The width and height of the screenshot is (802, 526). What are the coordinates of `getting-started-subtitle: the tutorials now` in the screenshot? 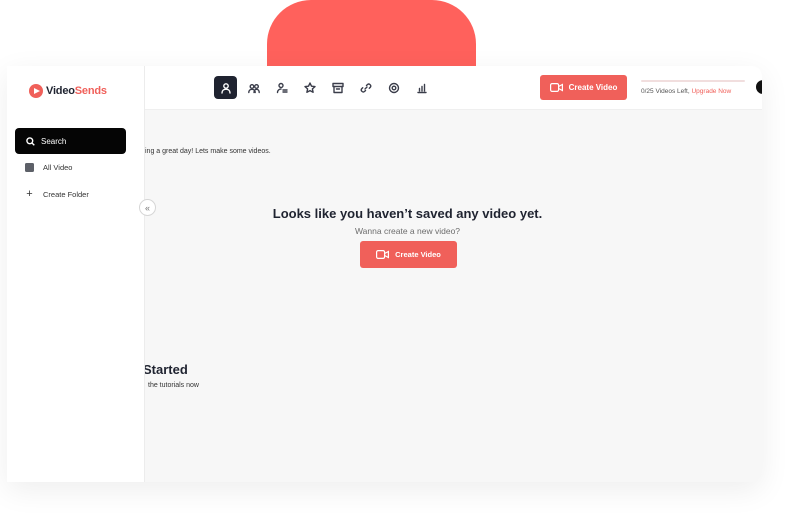 It's located at (173, 385).